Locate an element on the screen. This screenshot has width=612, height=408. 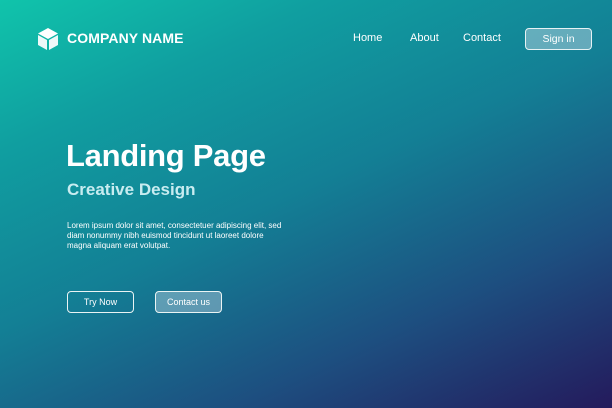
contact-us-button: Contact us is located at coordinates (188, 302).